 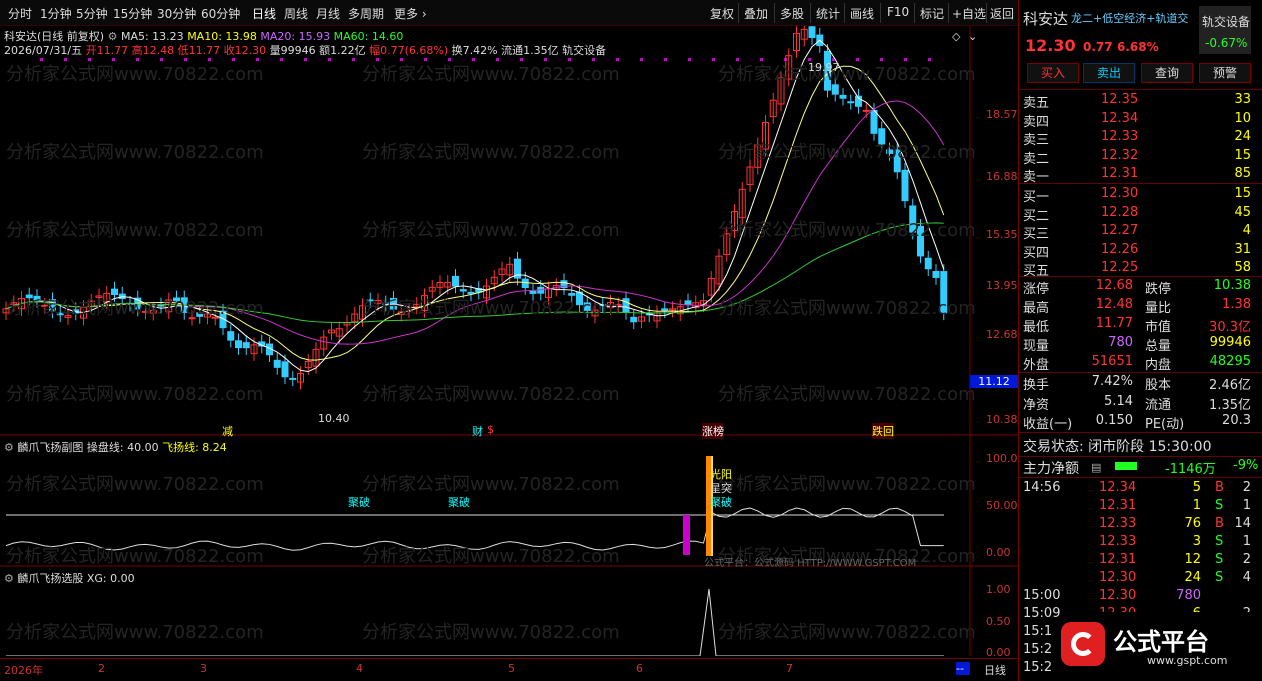 What do you see at coordinates (828, 13) in the screenshot?
I see `statistics-button: 统计` at bounding box center [828, 13].